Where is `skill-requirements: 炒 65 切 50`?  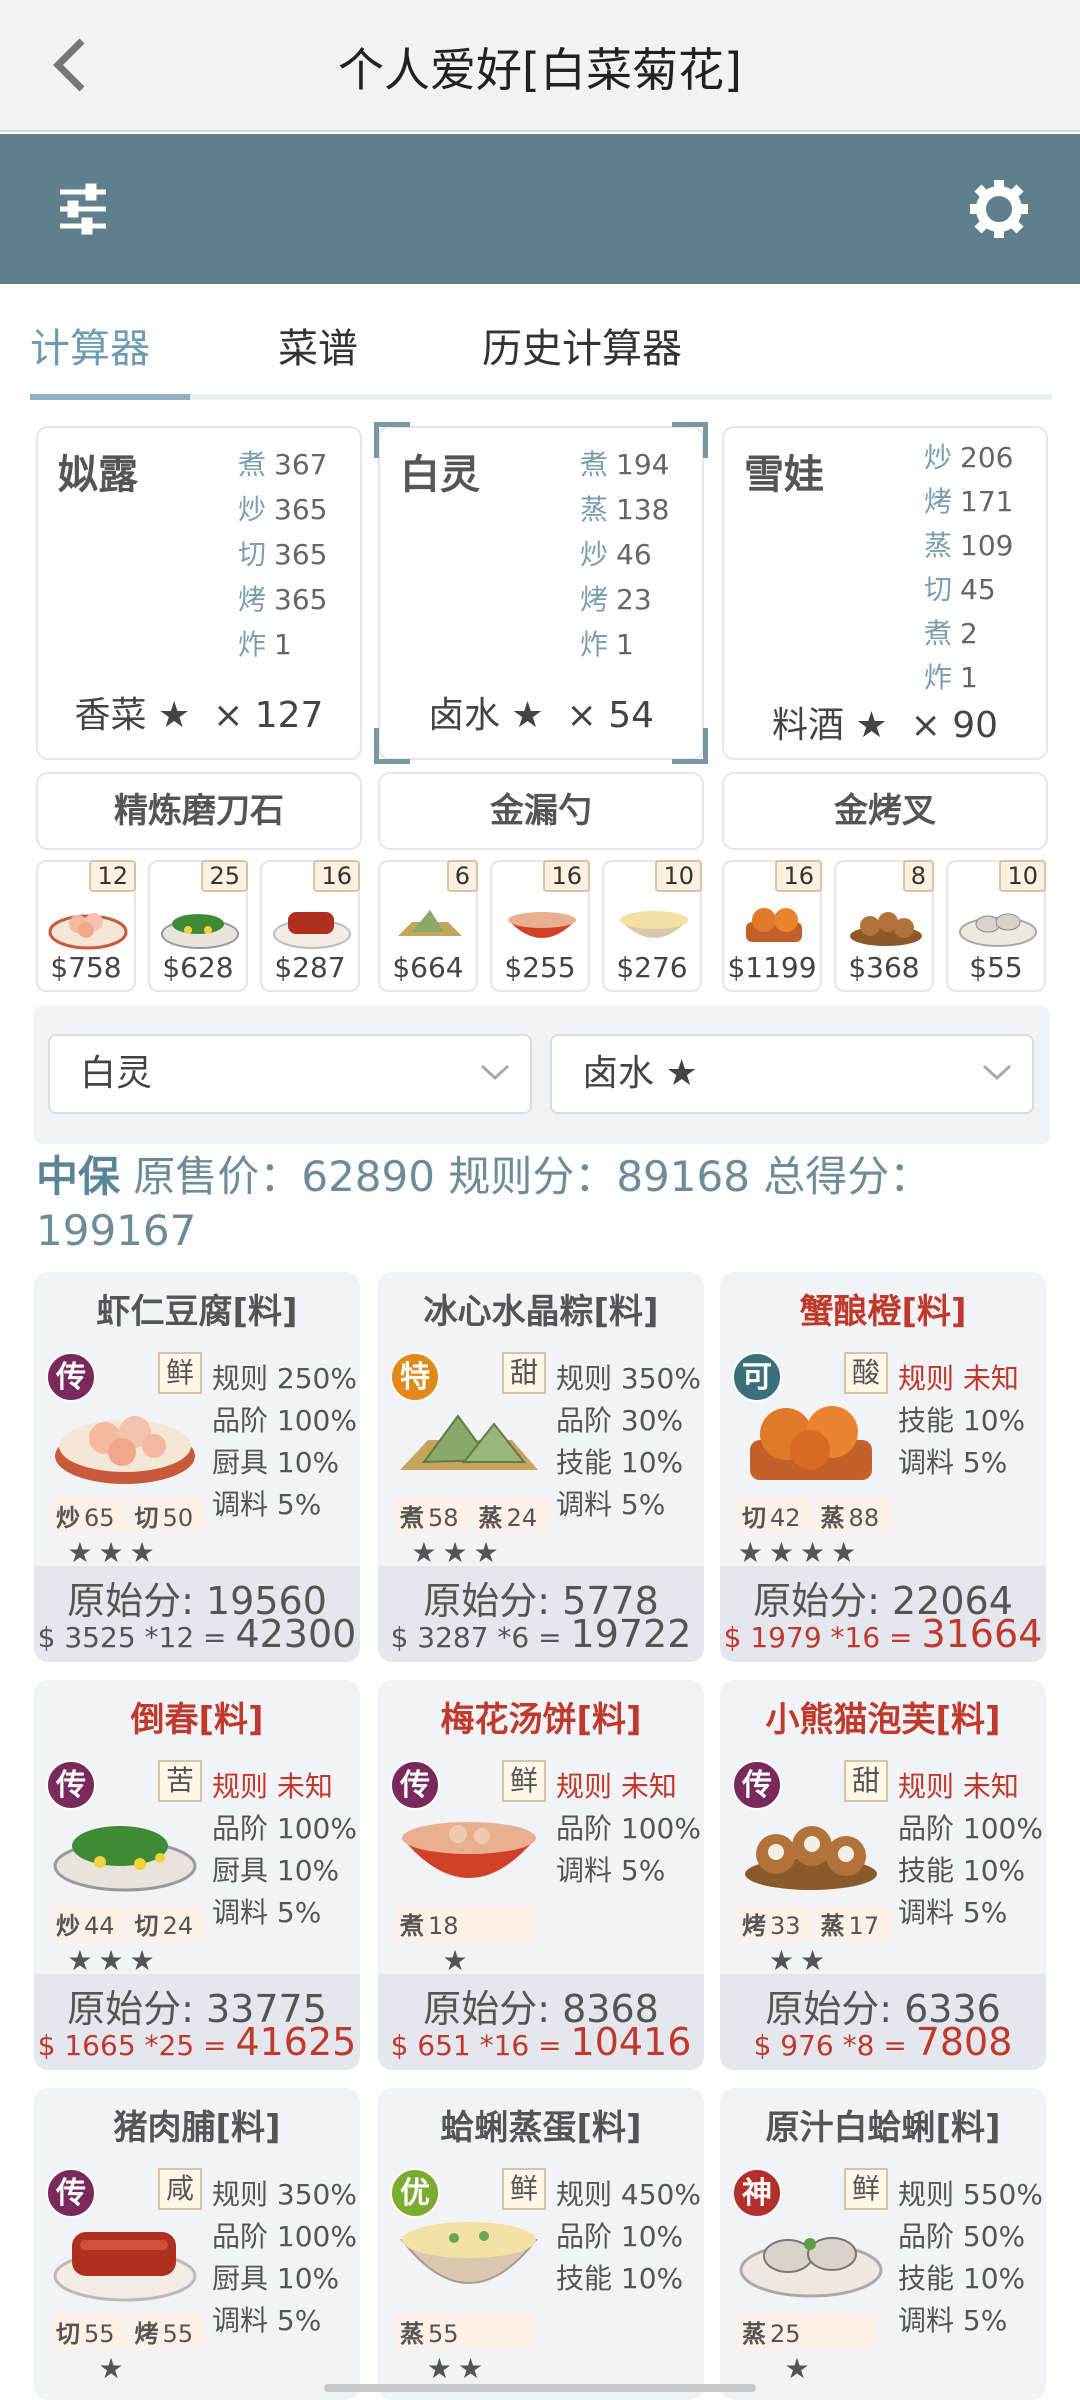 skill-requirements: 炒 65 切 50 is located at coordinates (132, 1517).